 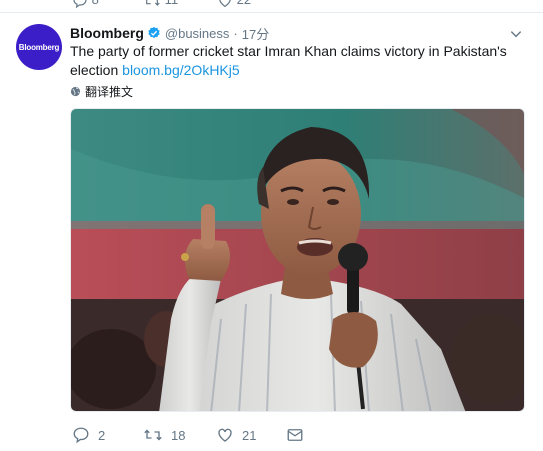 What do you see at coordinates (107, 33) in the screenshot?
I see `author-display-name: Bloomberg` at bounding box center [107, 33].